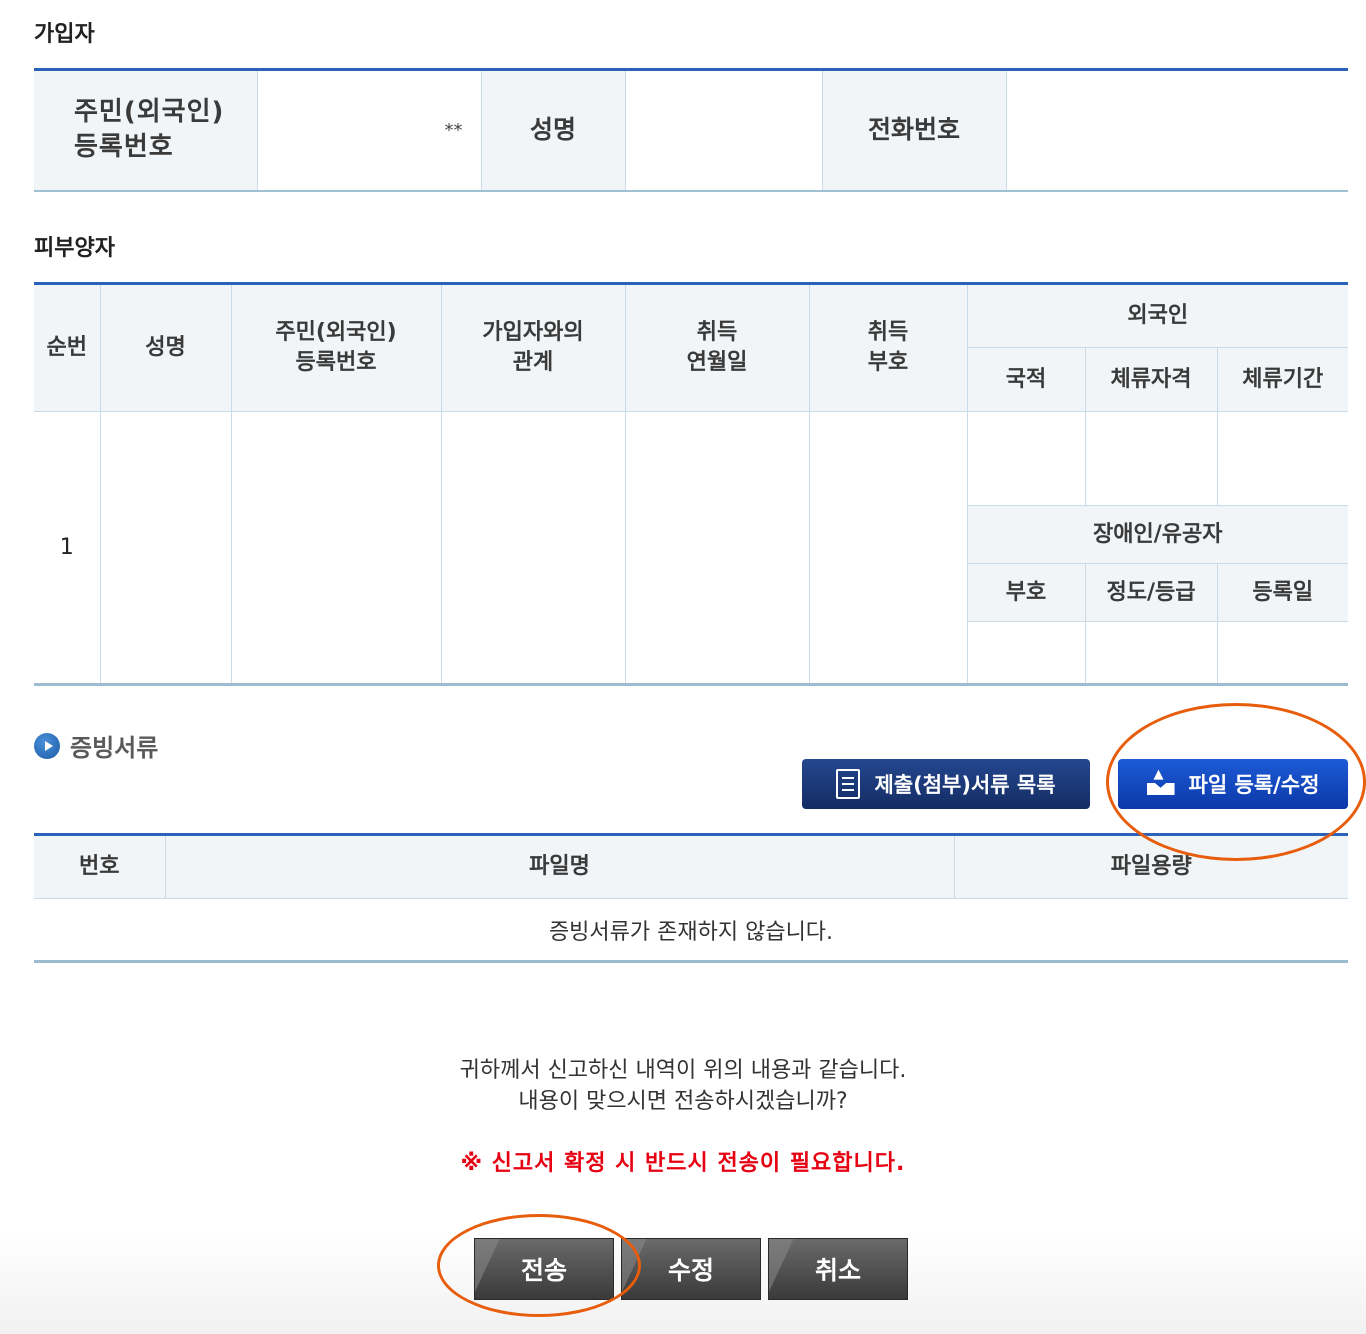  I want to click on row-disabled-grade, so click(1151, 653).